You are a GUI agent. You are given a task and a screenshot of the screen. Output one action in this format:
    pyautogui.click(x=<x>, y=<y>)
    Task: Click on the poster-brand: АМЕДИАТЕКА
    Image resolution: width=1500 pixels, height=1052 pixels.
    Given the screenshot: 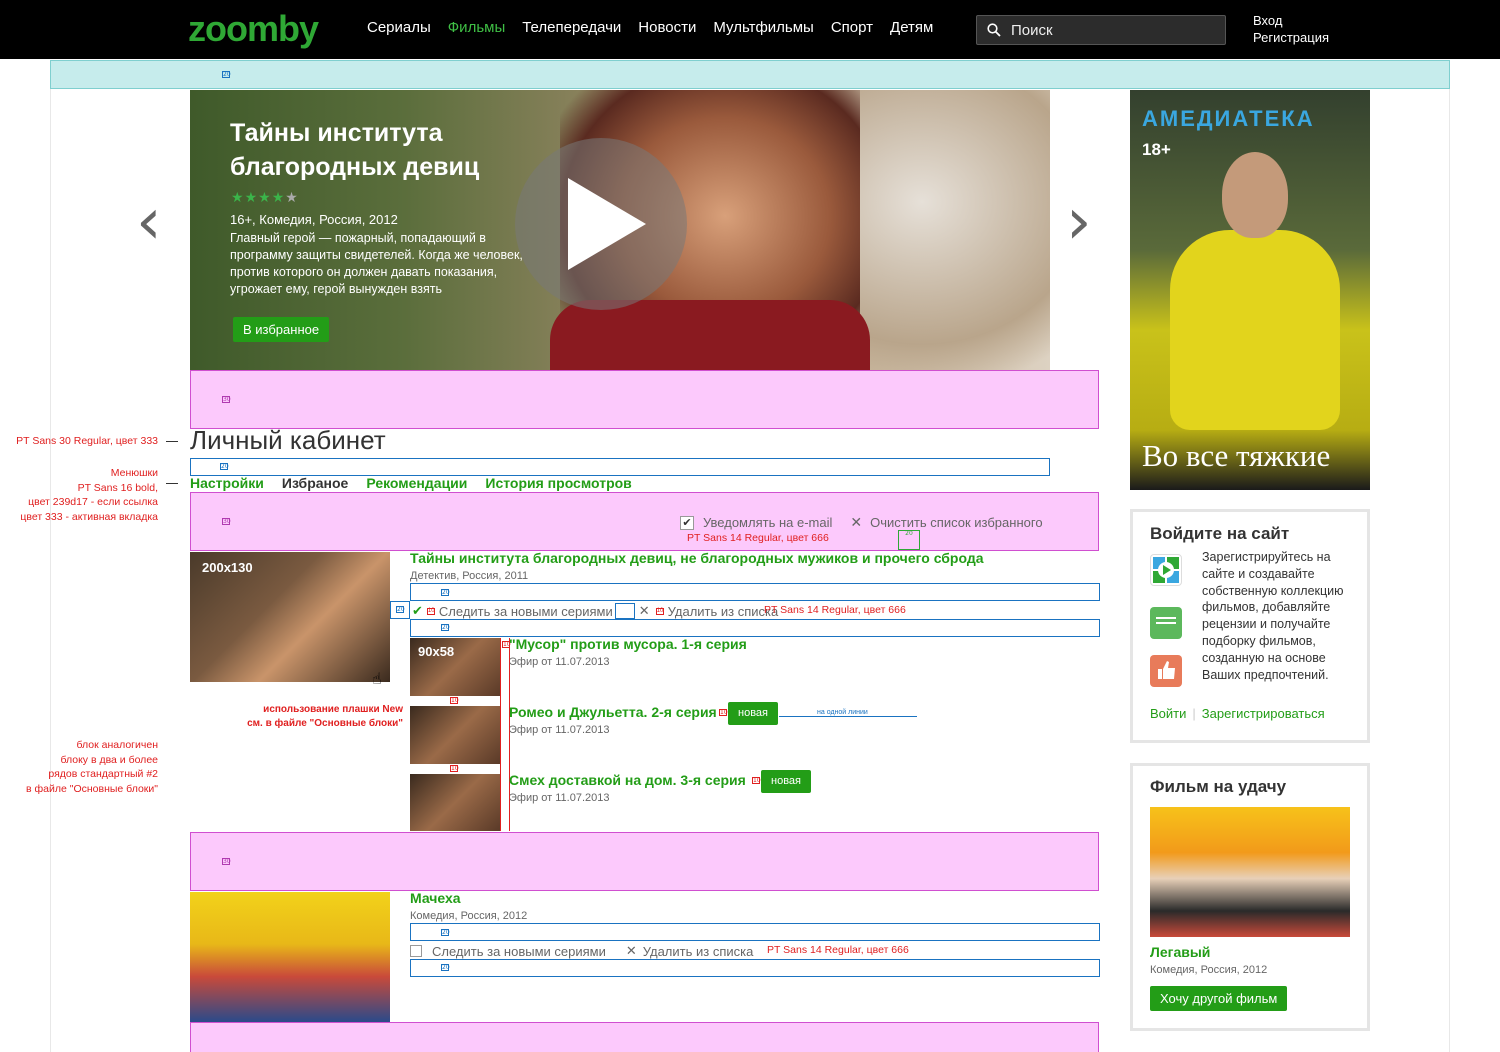 What is the action you would take?
    pyautogui.click(x=1228, y=118)
    